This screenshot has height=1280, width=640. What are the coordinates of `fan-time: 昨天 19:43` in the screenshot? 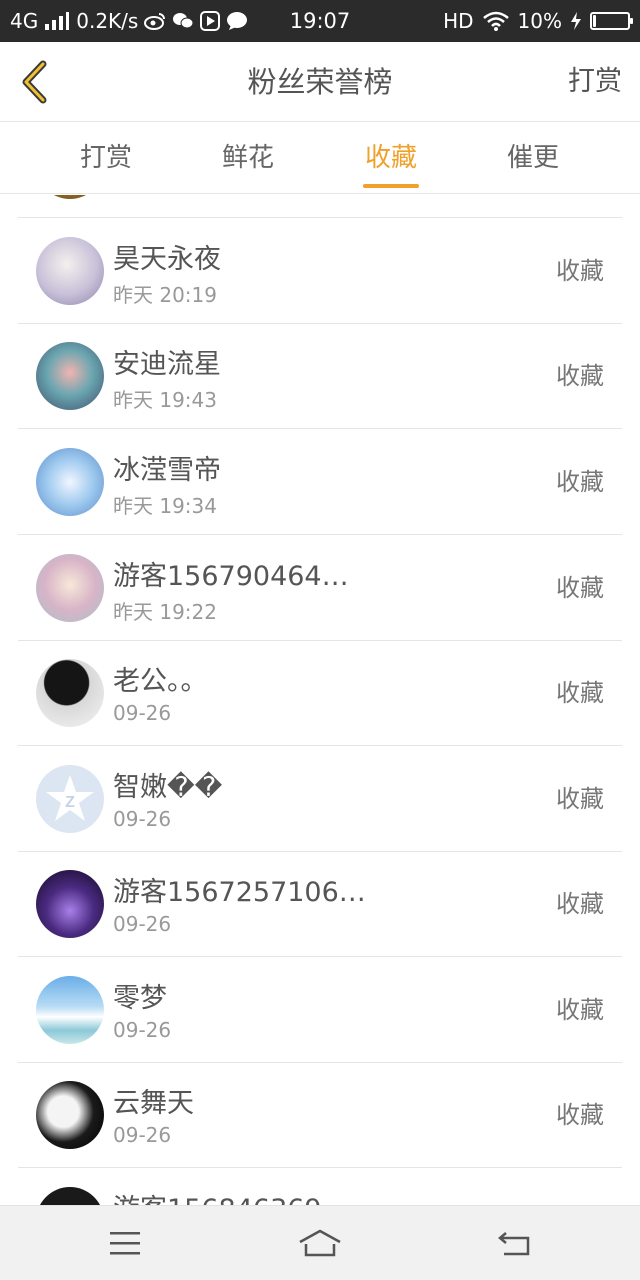 It's located at (165, 400).